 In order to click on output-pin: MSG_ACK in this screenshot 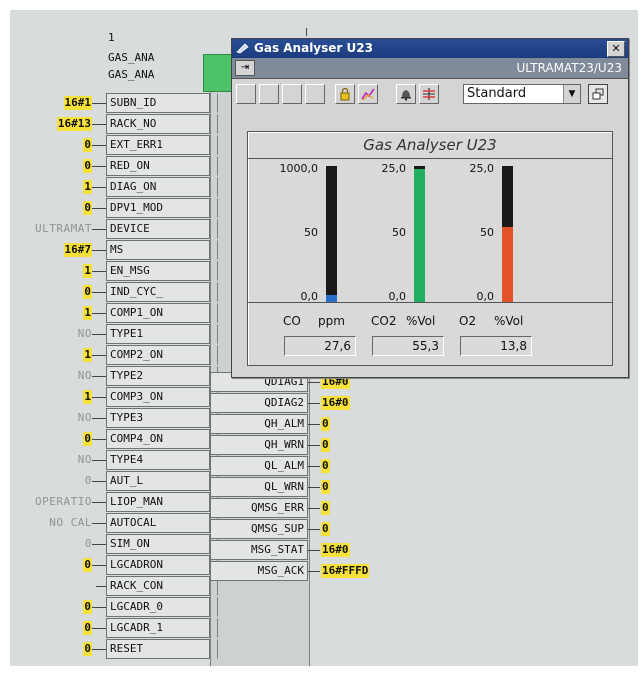, I will do `click(259, 571)`.